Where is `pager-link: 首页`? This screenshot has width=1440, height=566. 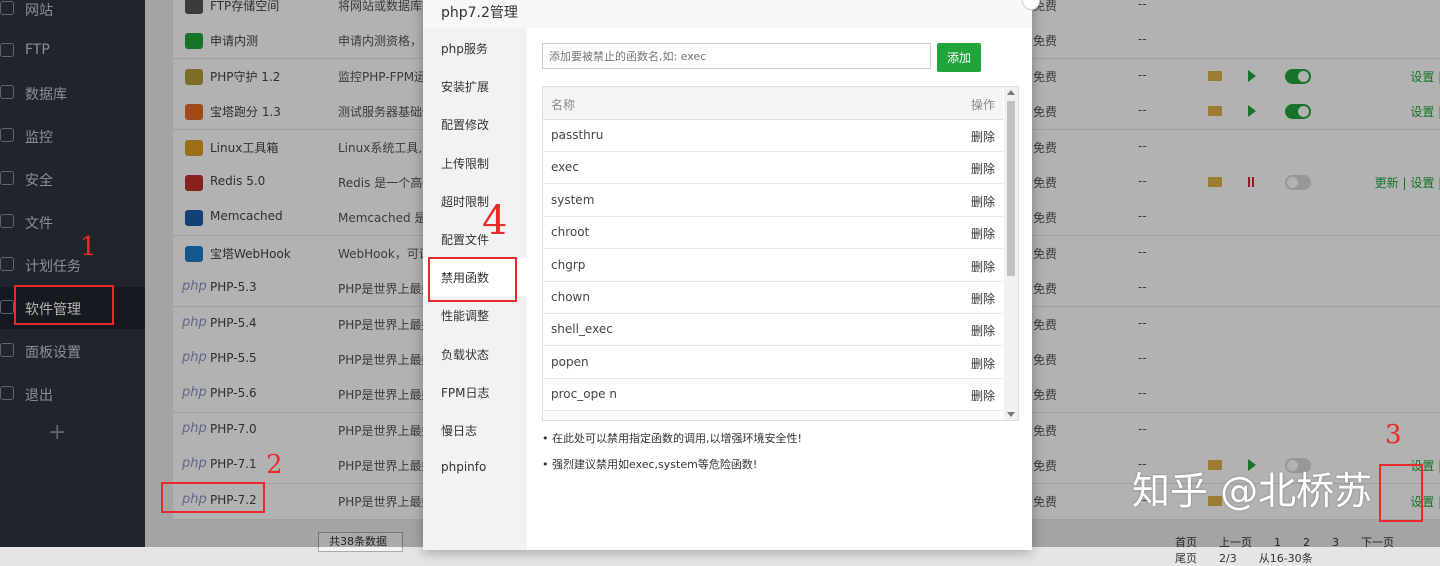 pager-link: 首页 is located at coordinates (1186, 542).